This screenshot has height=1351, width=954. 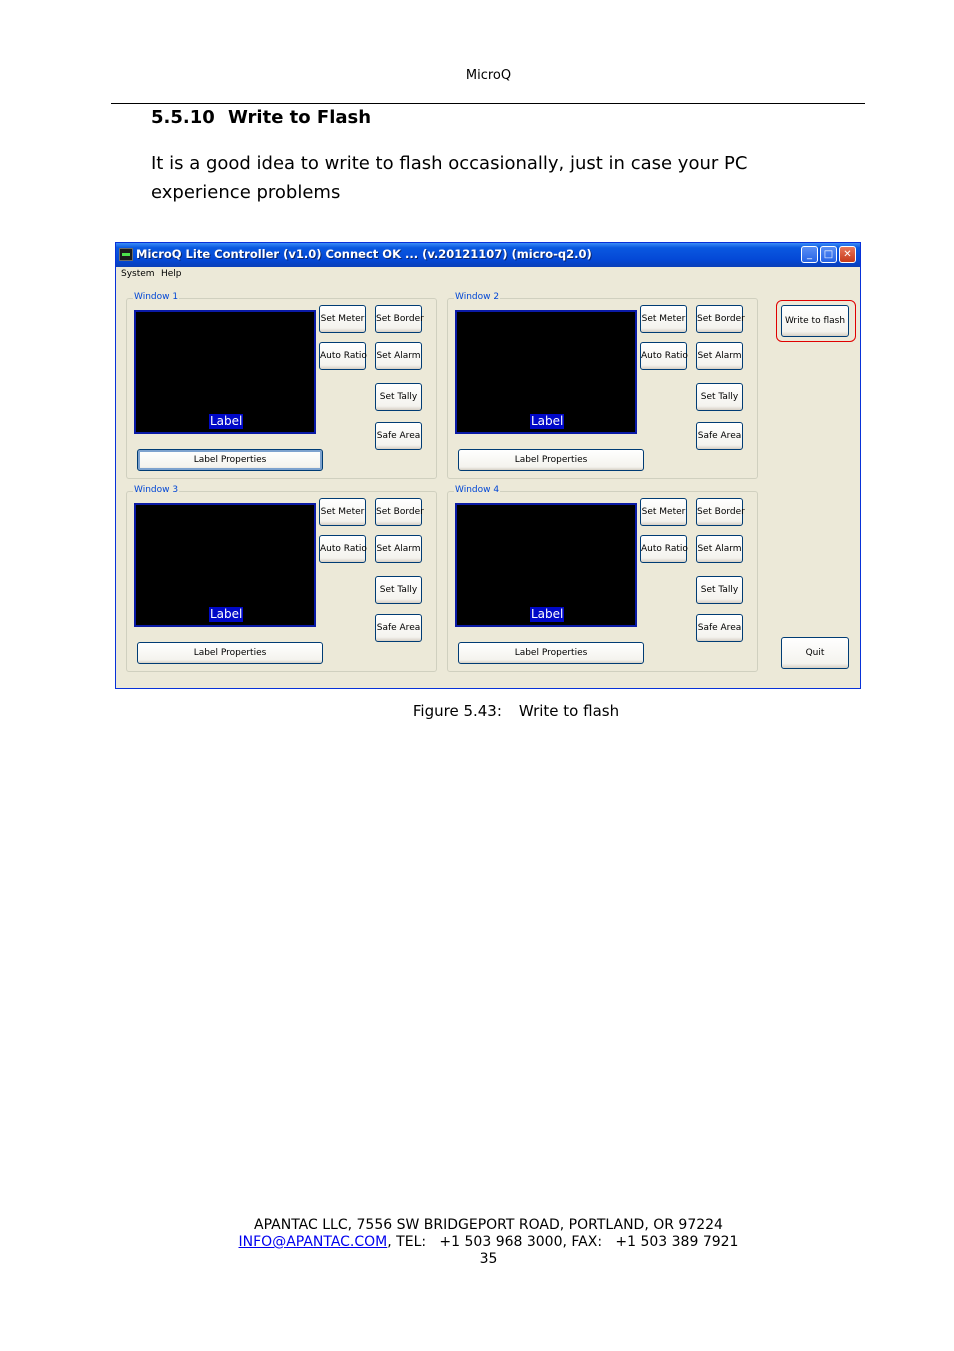 I want to click on window-1-set-border-button: Set Border, so click(x=399, y=319).